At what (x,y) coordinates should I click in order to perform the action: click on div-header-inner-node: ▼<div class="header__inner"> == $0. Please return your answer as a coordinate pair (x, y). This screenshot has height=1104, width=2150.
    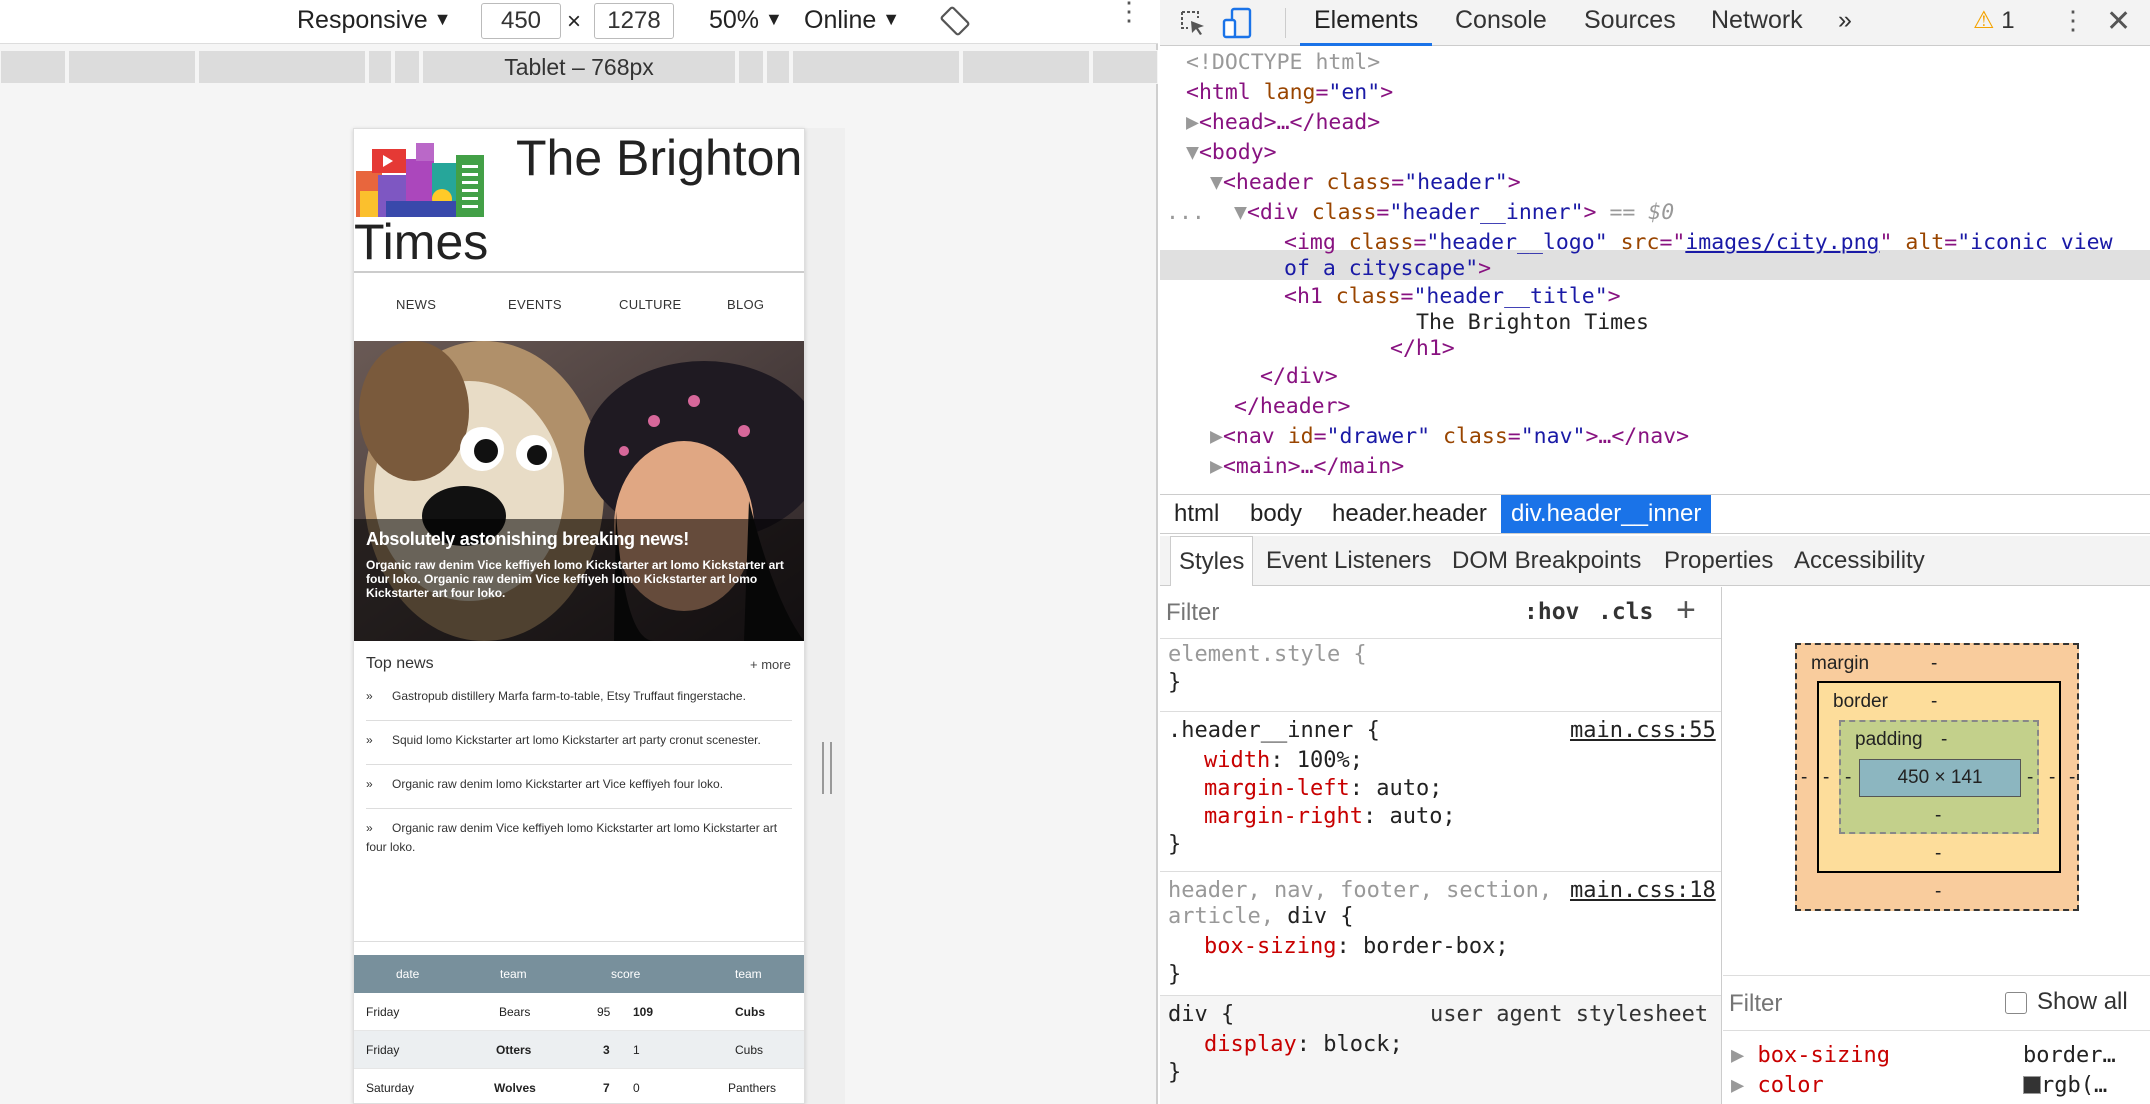
    Looking at the image, I should click on (1454, 213).